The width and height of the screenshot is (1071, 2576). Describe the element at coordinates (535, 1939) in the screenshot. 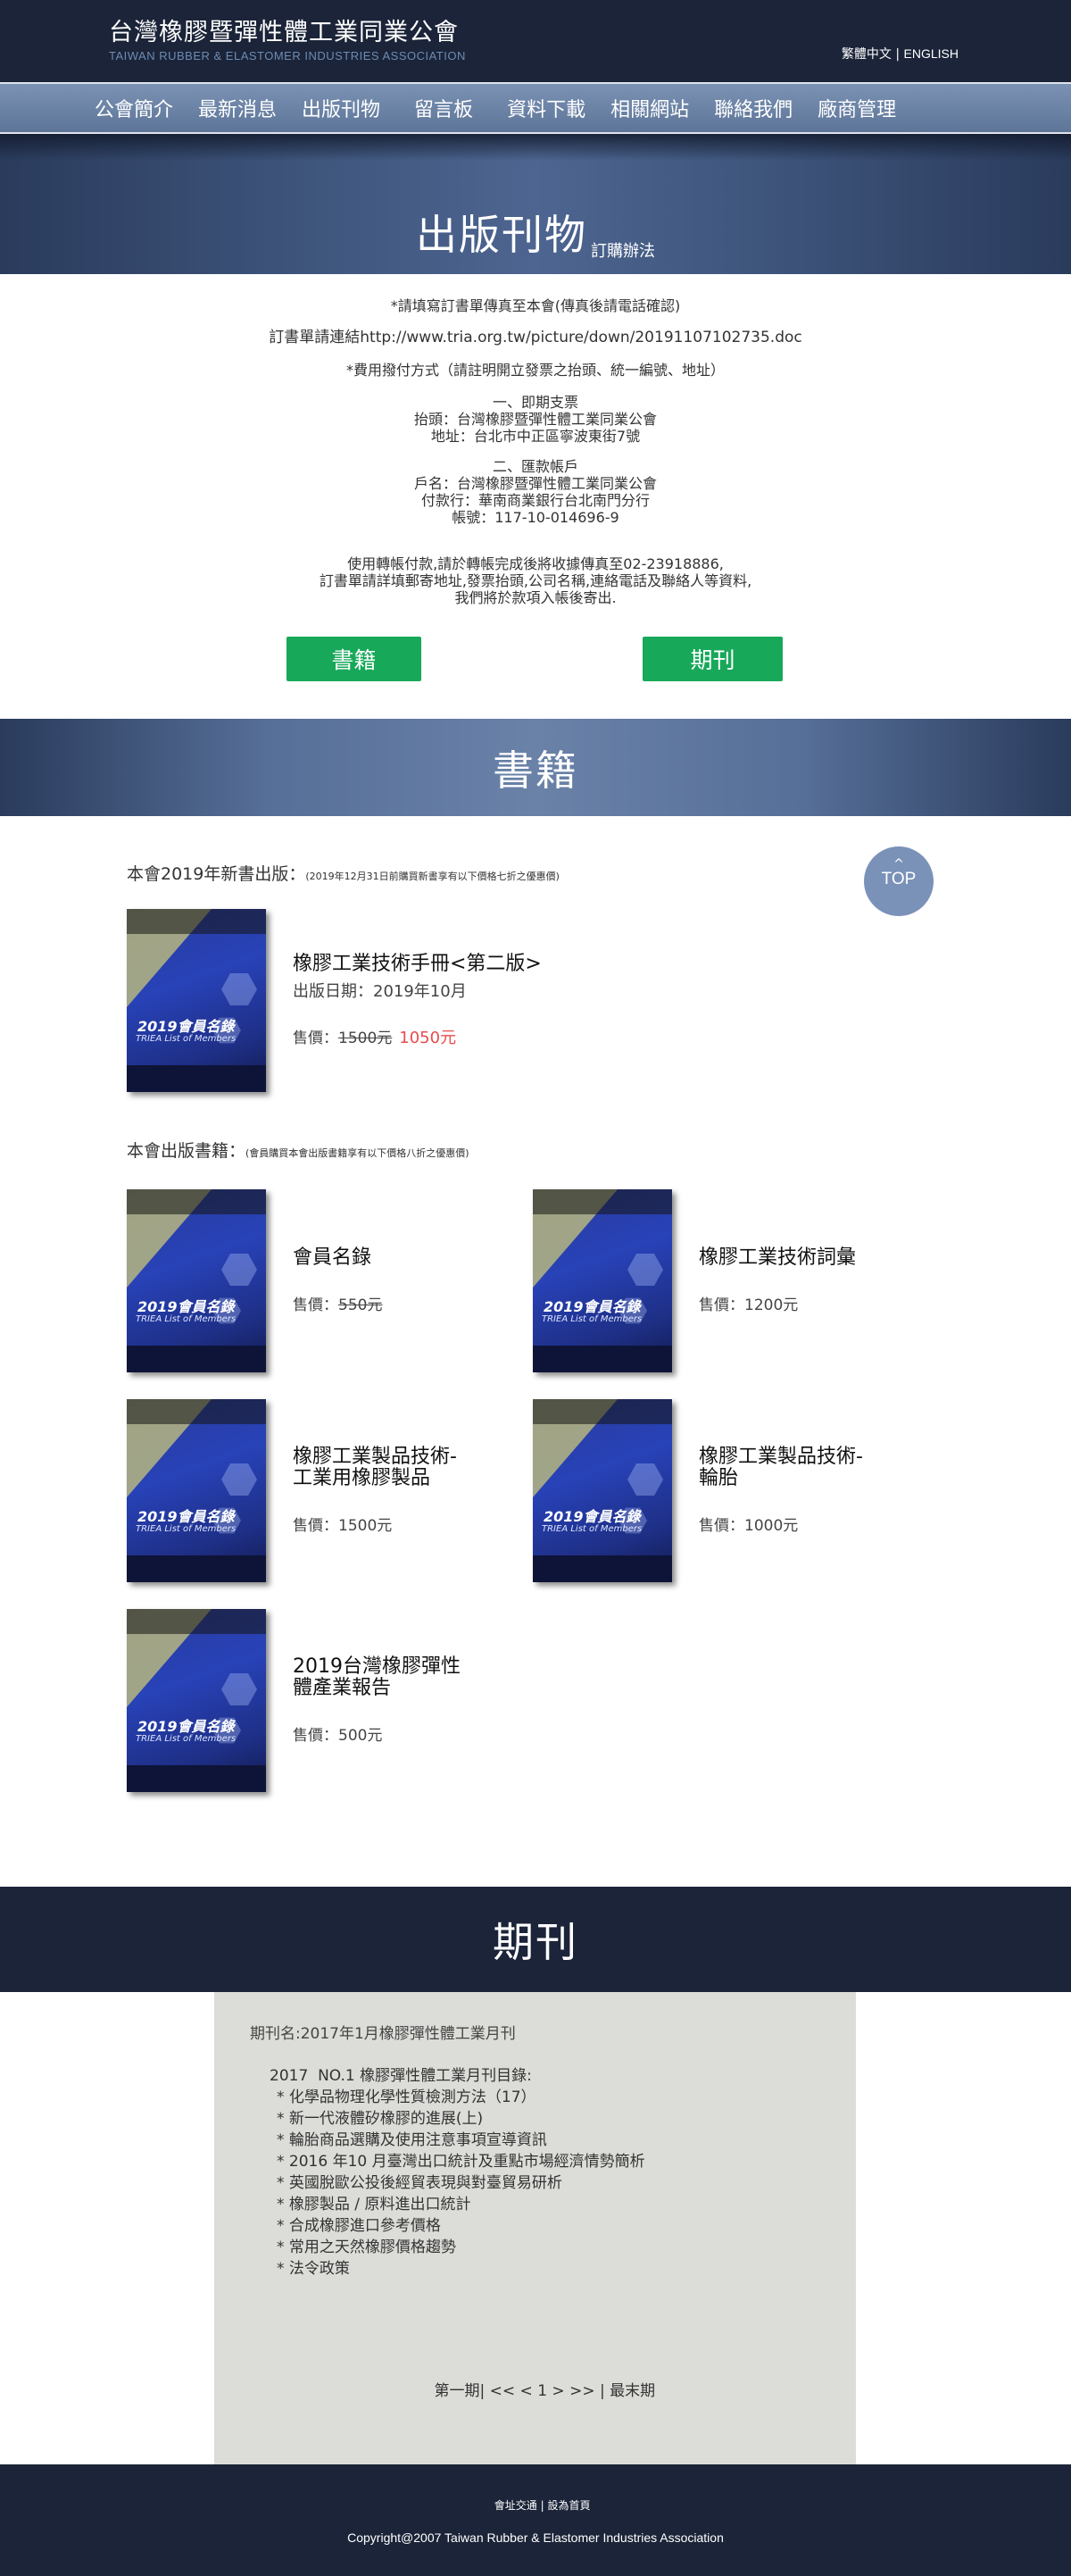

I see `journal-section-header: 期刊` at that location.